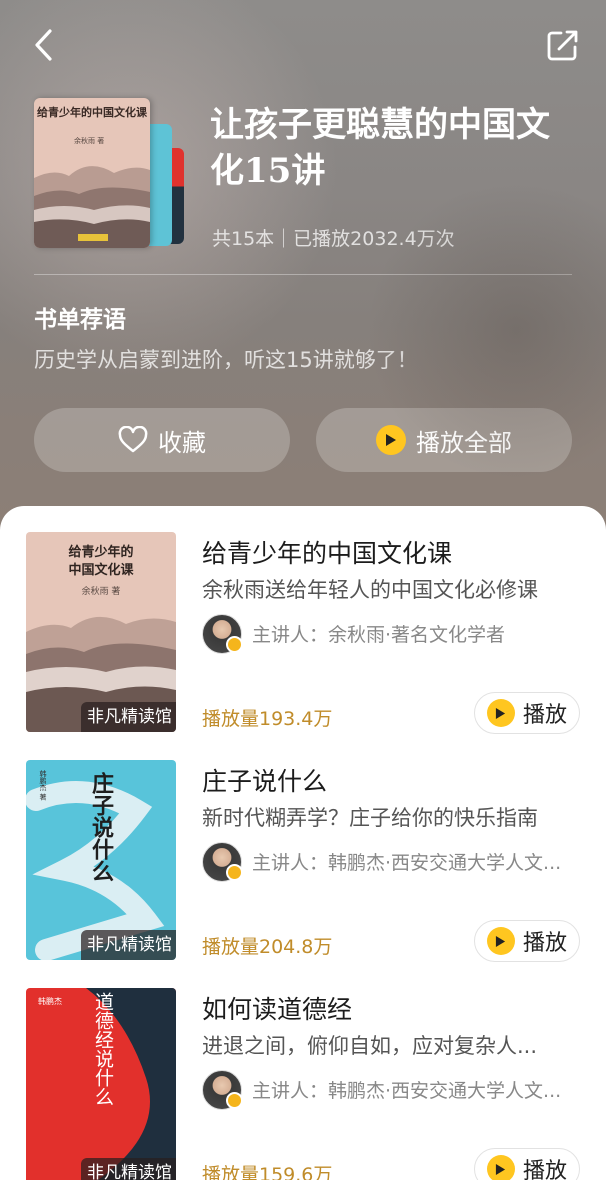 This screenshot has width=606, height=1180. I want to click on divider, so click(303, 274).